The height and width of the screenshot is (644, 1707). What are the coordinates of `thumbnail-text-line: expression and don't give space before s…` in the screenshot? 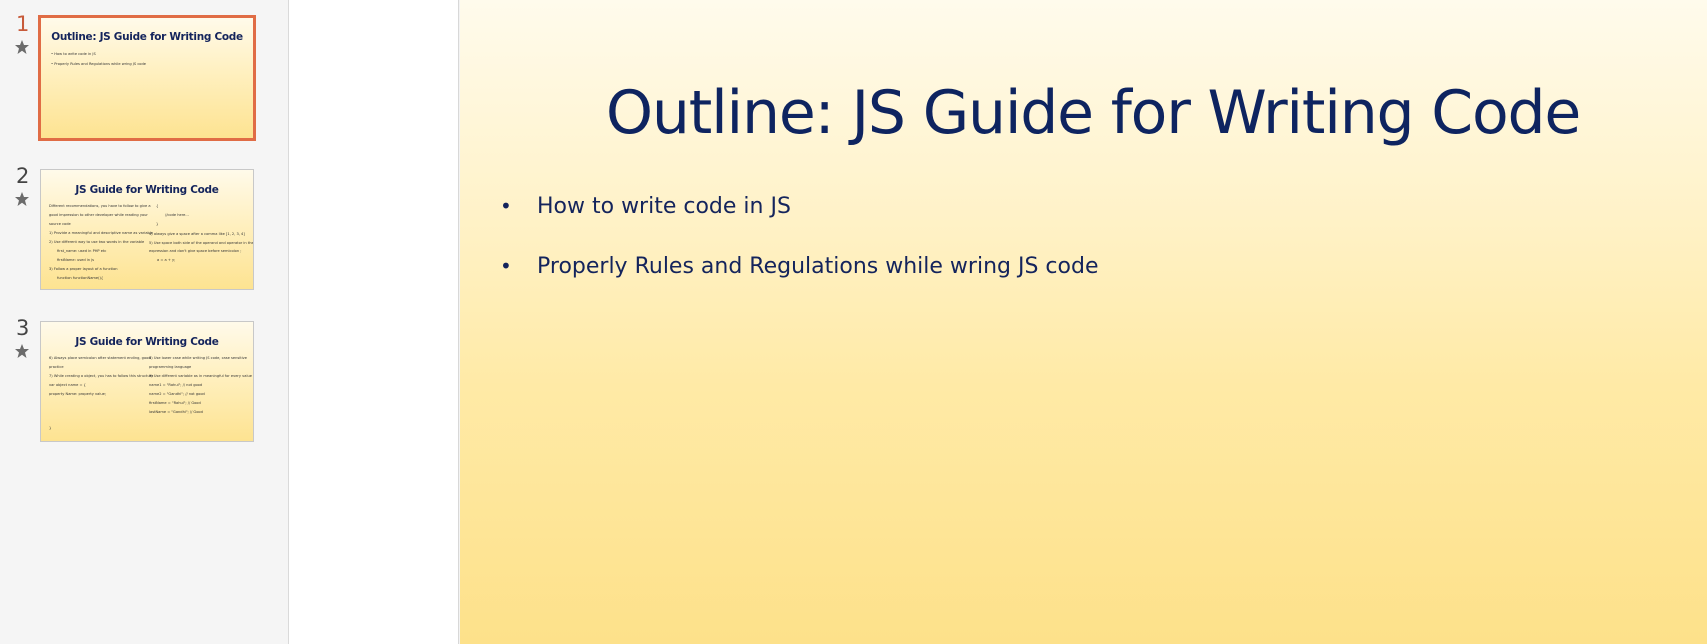 It's located at (195, 251).